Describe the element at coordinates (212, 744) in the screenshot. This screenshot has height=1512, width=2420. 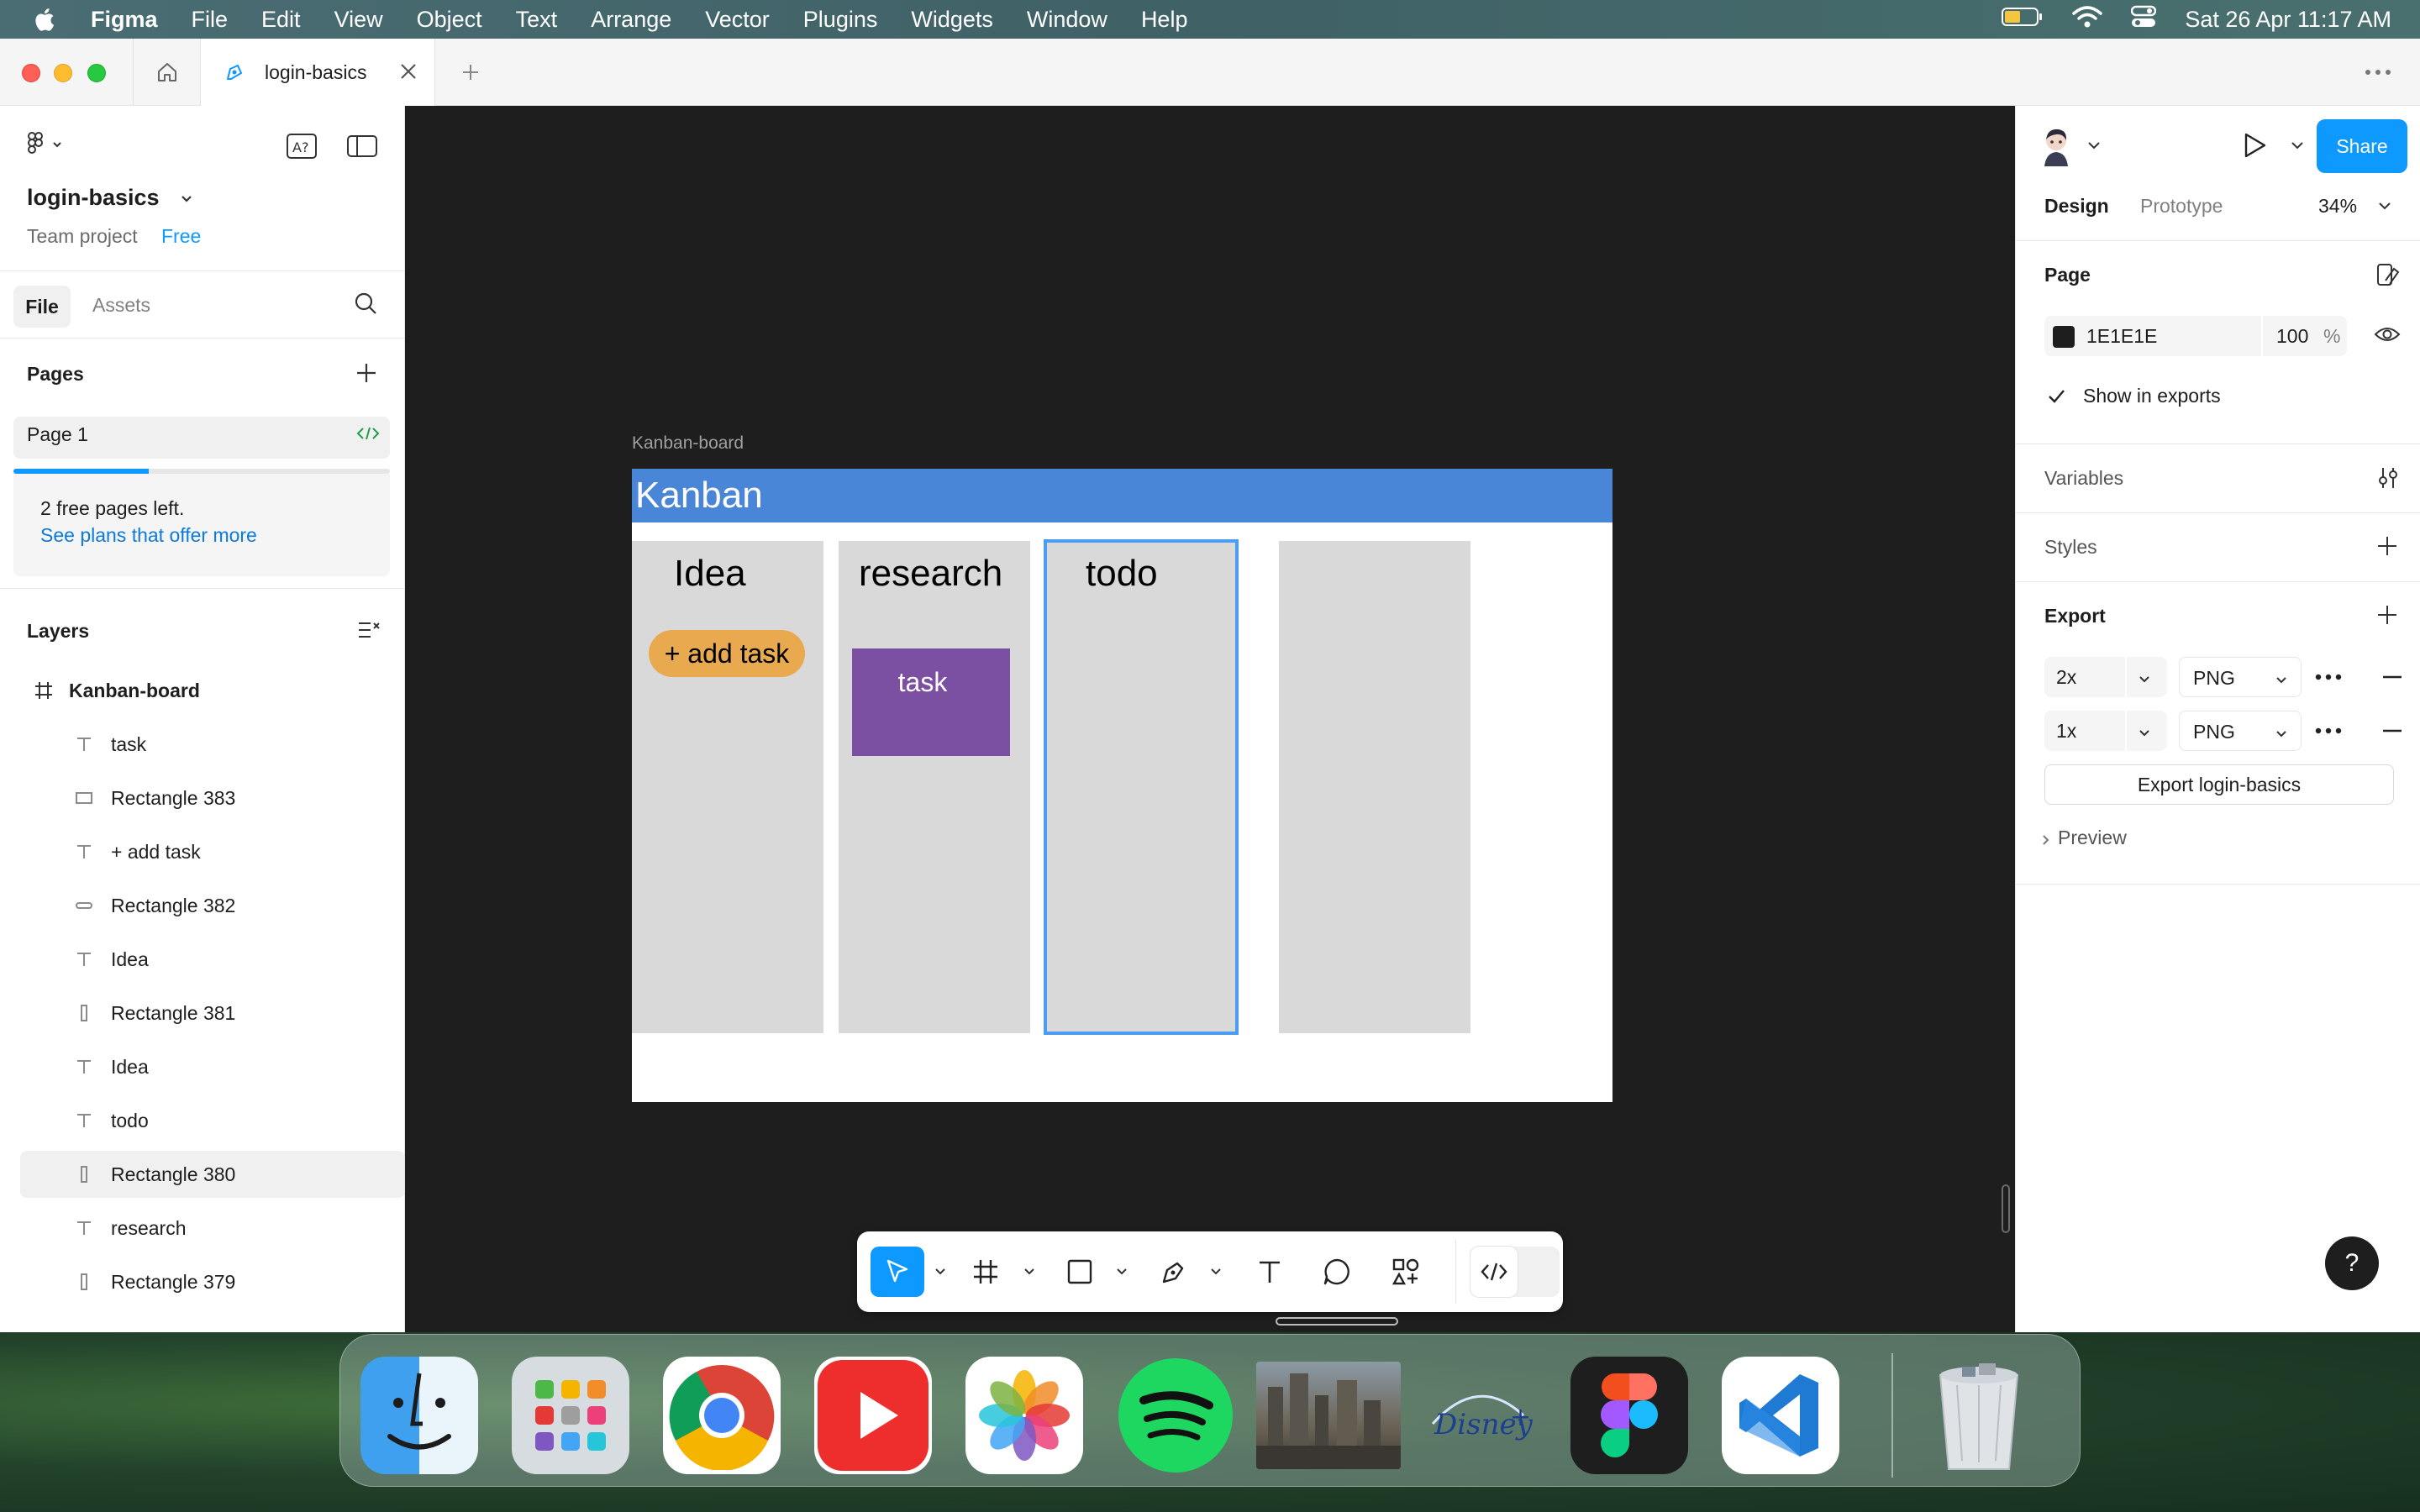
I see `layer-row-task: task` at that location.